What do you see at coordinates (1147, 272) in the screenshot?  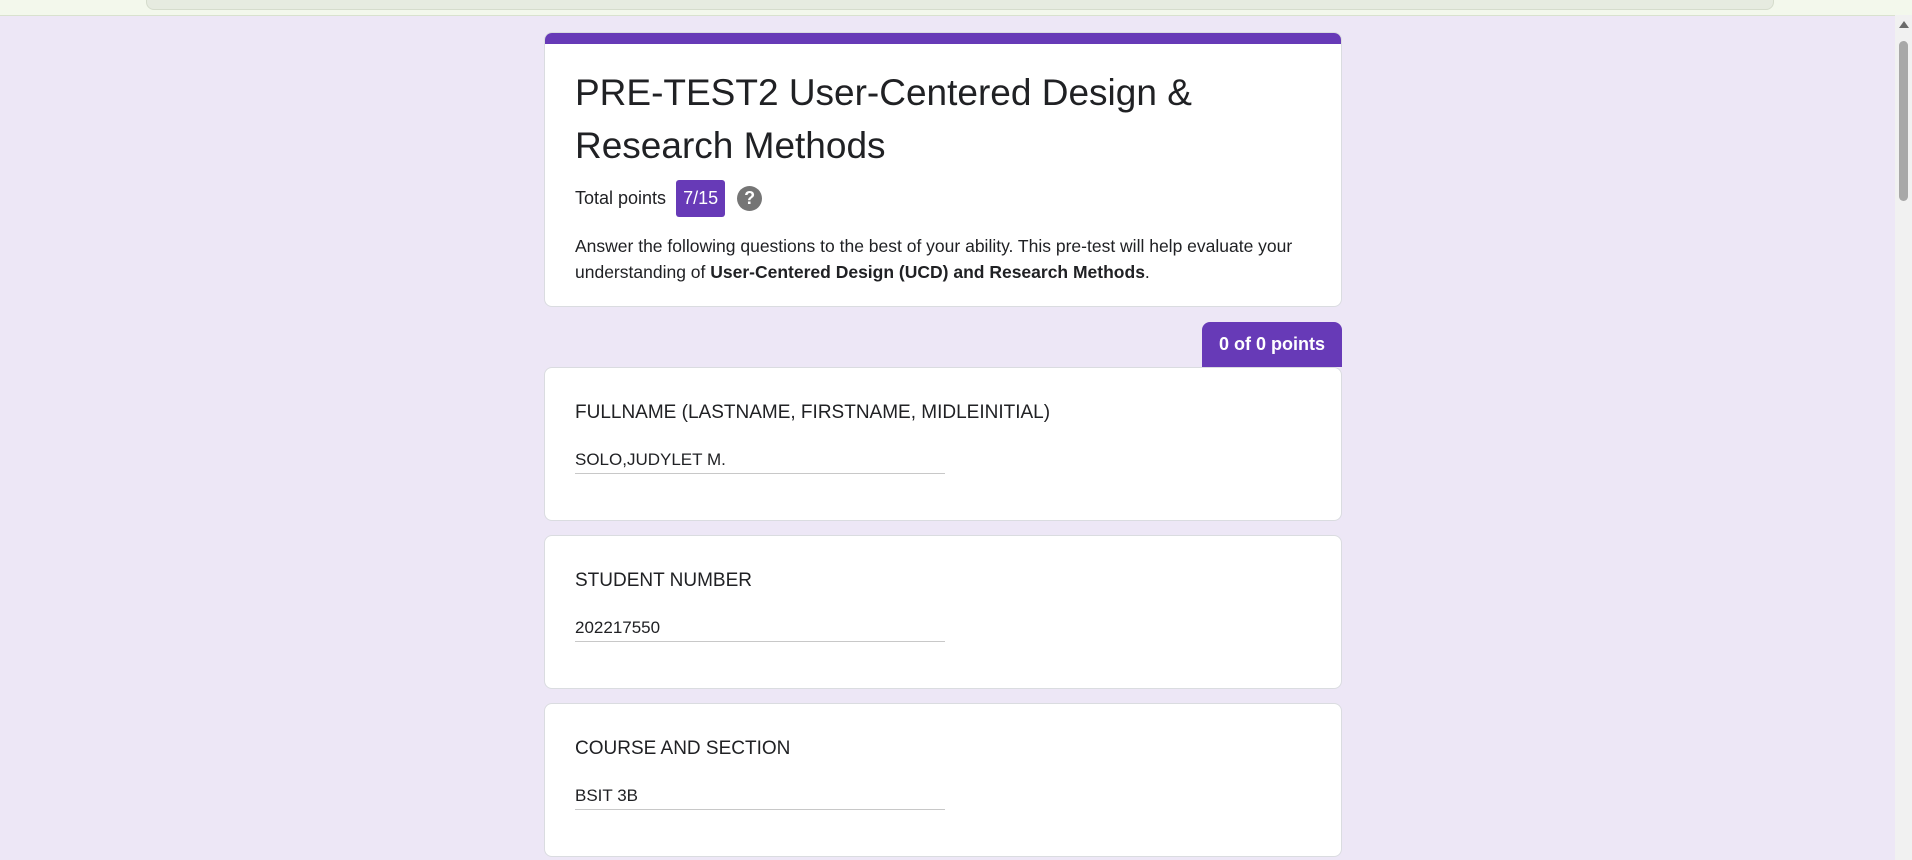 I see `description-end: .` at bounding box center [1147, 272].